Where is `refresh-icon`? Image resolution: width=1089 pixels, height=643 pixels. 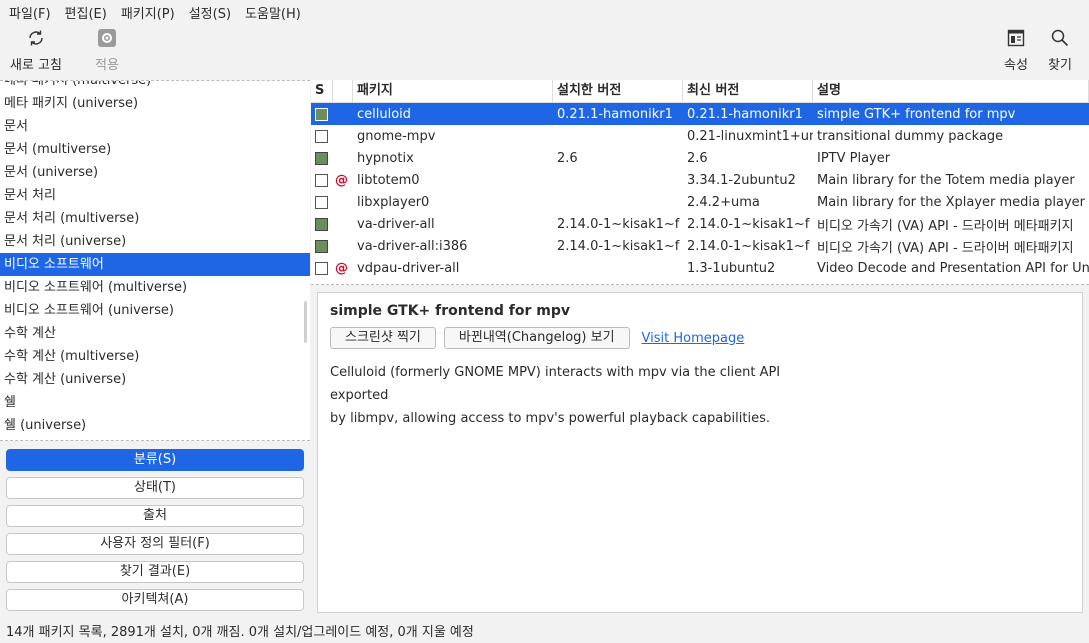
refresh-icon is located at coordinates (36, 38).